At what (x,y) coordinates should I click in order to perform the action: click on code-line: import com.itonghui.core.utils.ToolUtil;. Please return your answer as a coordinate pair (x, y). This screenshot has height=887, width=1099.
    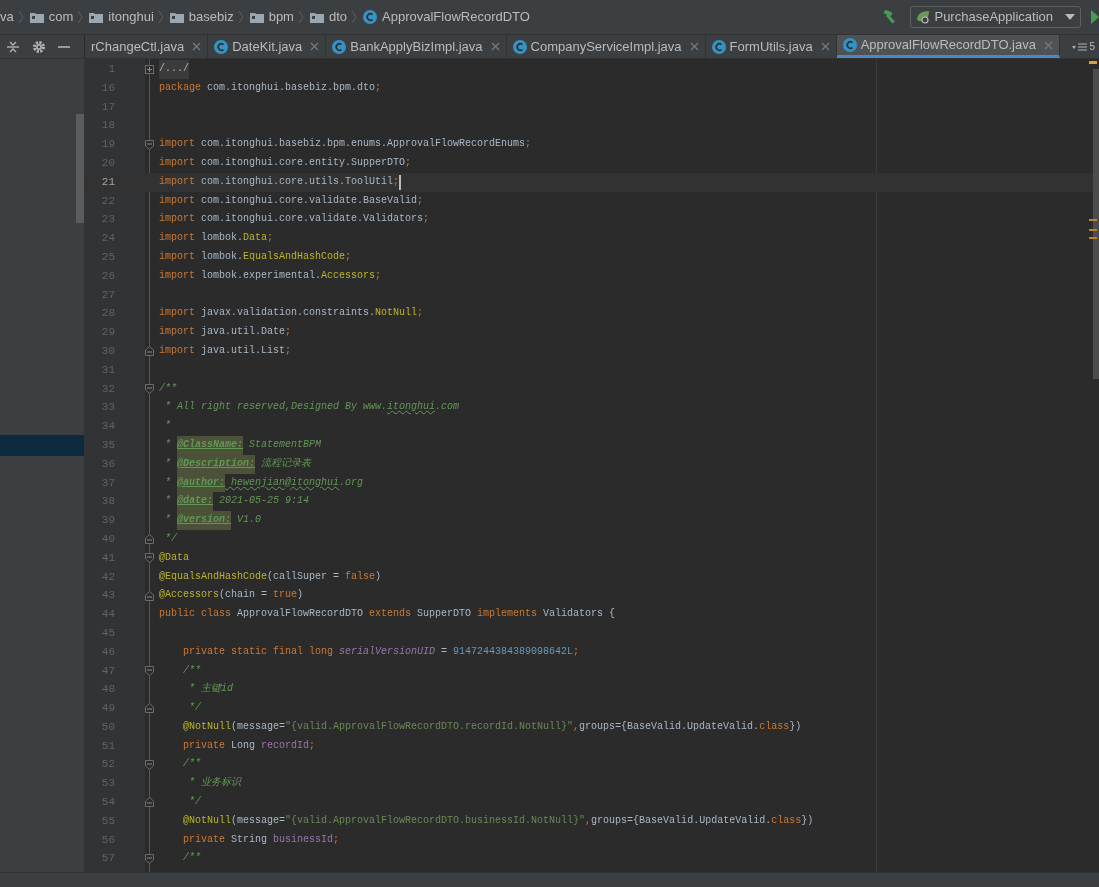
    Looking at the image, I should click on (279, 181).